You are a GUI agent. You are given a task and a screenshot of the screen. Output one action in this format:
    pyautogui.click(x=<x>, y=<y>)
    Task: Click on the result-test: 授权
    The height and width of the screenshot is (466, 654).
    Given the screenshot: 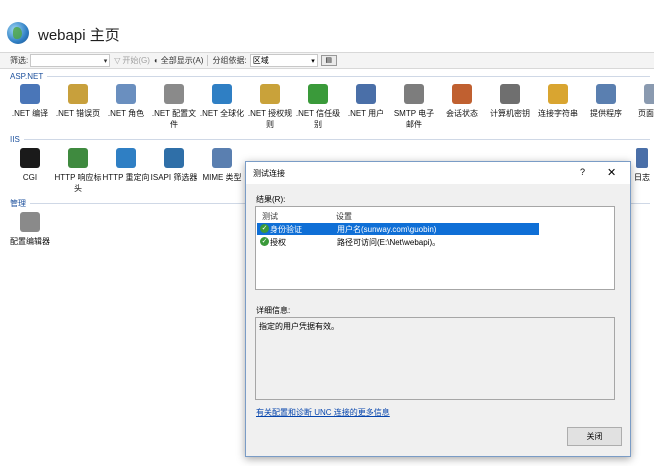 What is the action you would take?
    pyautogui.click(x=278, y=242)
    